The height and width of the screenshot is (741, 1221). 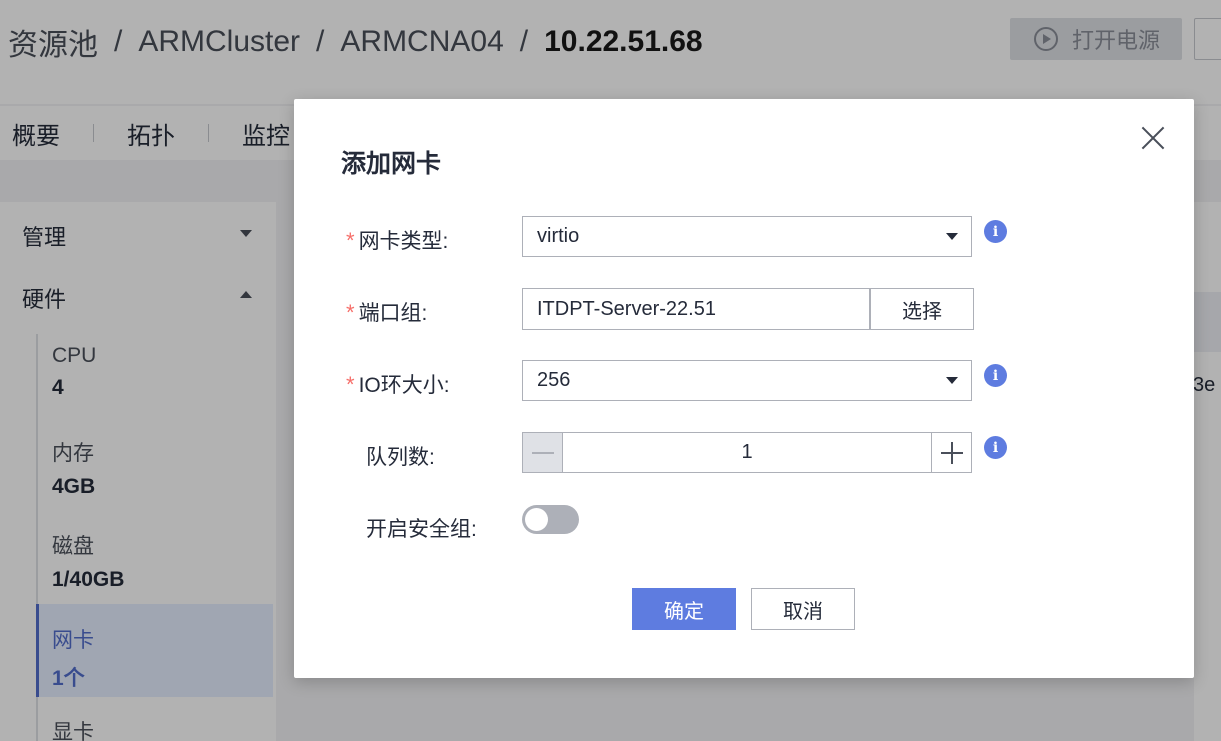 I want to click on security-group-label: 开启安全组:, so click(x=421, y=529).